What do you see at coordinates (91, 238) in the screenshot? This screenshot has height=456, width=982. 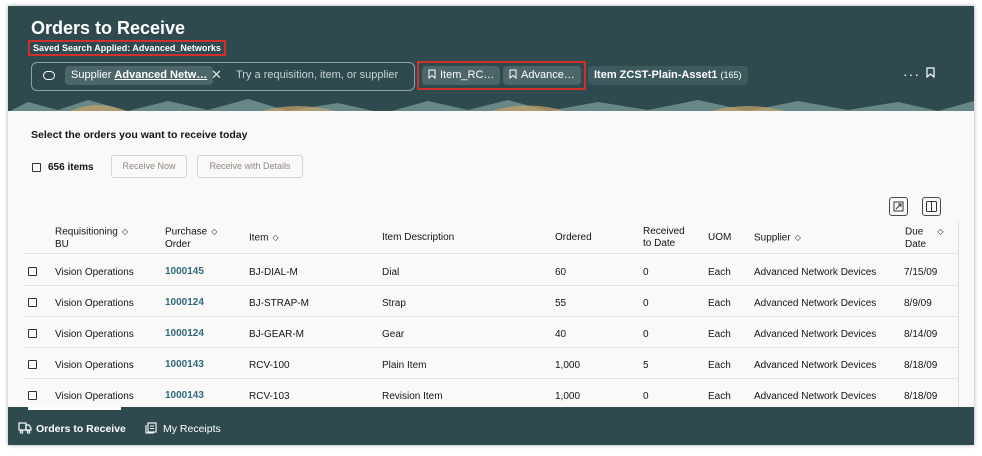 I see `column-header-requisitioning-bu: Requisitioning ◇ BU` at bounding box center [91, 238].